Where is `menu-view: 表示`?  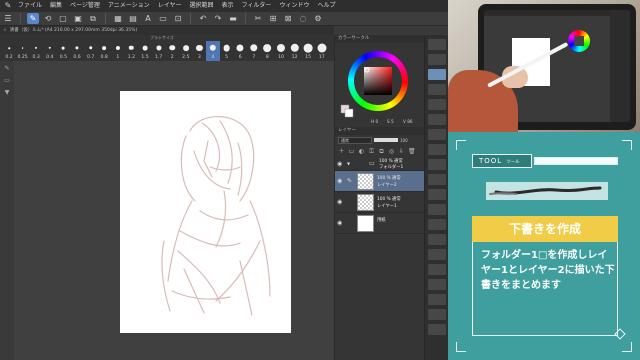 menu-view: 表示 is located at coordinates (228, 6).